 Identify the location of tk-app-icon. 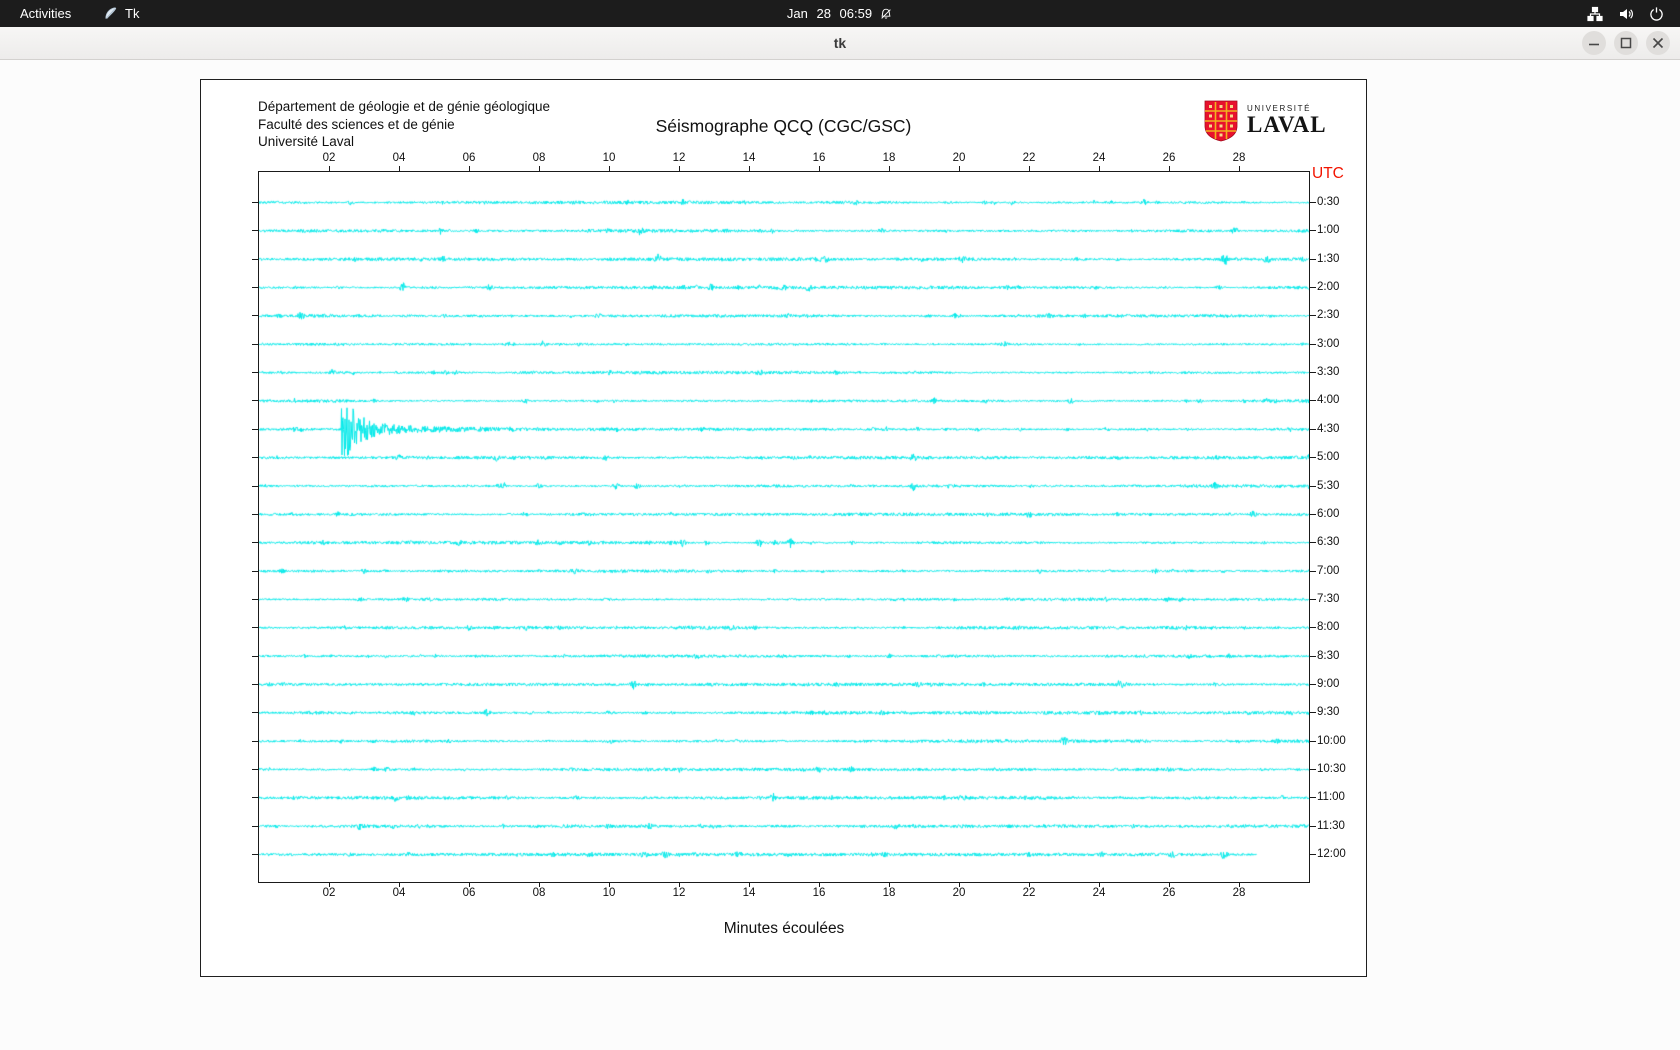
(110, 13).